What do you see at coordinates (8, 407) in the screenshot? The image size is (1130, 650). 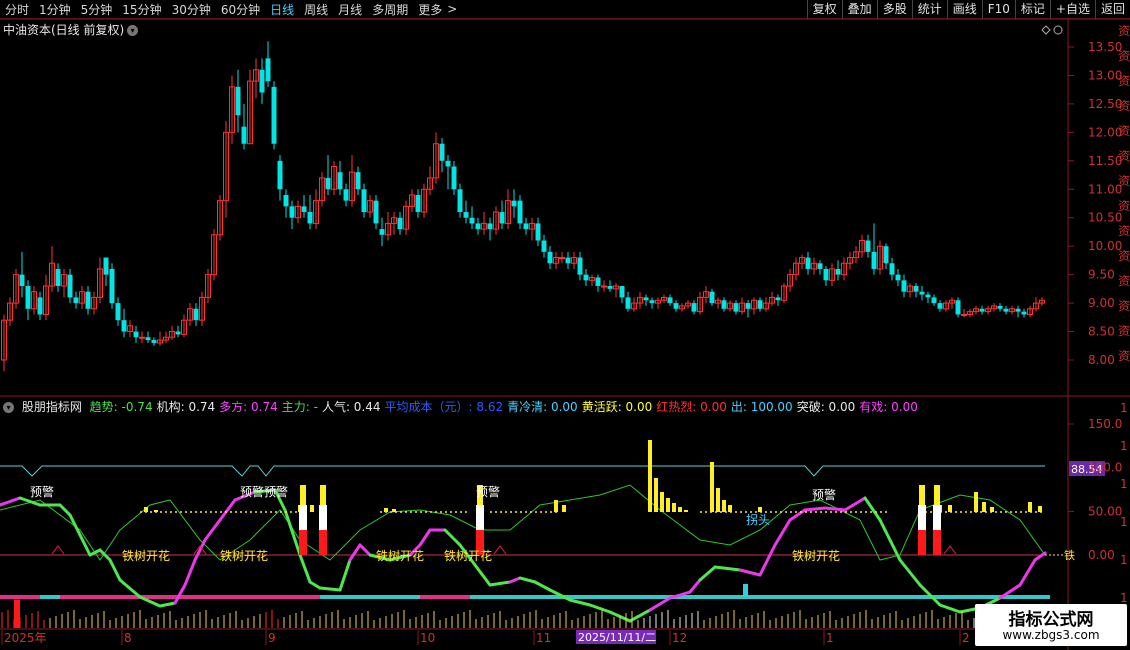 I see `chevron-down-icon: ▾` at bounding box center [8, 407].